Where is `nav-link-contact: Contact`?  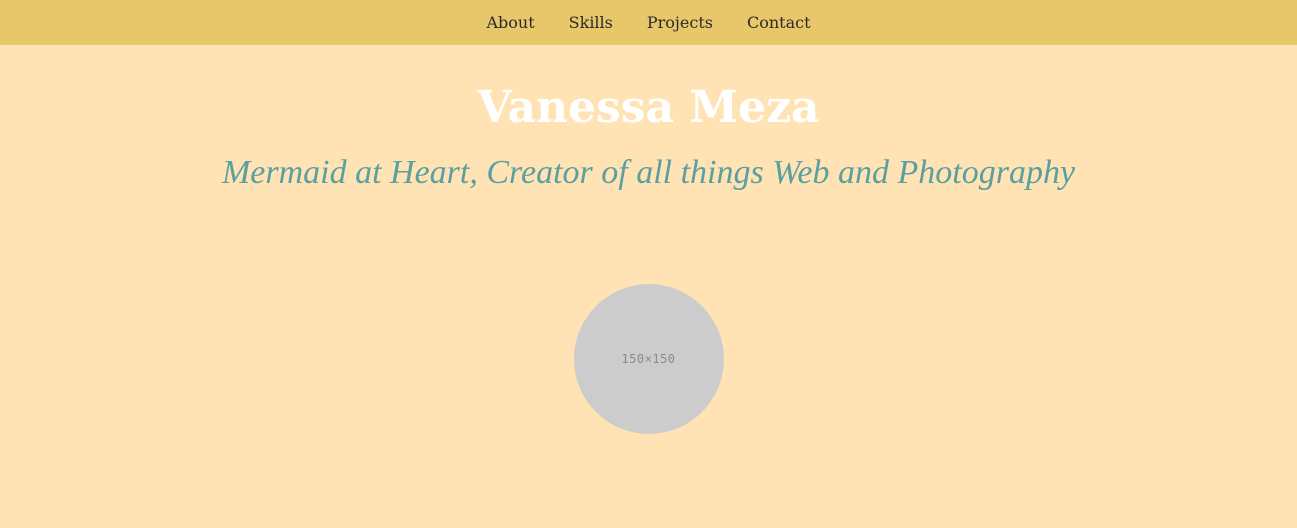
nav-link-contact: Contact is located at coordinates (779, 22).